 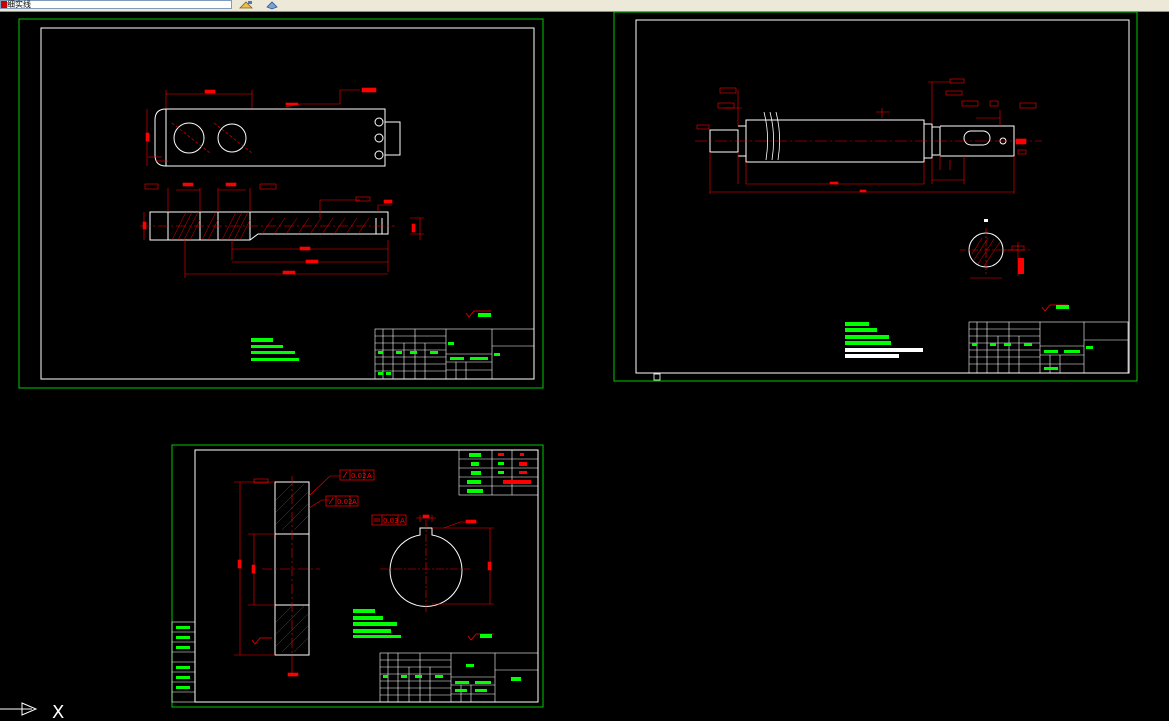 What do you see at coordinates (183, 662) in the screenshot?
I see `left-margin-table` at bounding box center [183, 662].